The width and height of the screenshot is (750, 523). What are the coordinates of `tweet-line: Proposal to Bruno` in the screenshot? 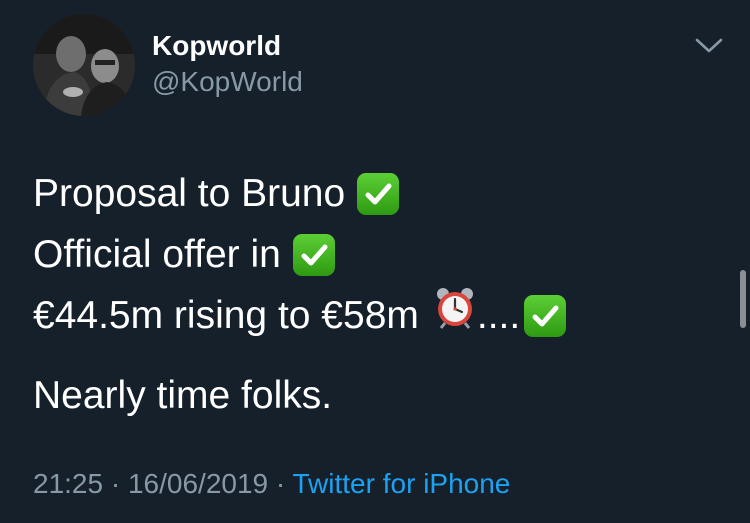 It's located at (299, 193).